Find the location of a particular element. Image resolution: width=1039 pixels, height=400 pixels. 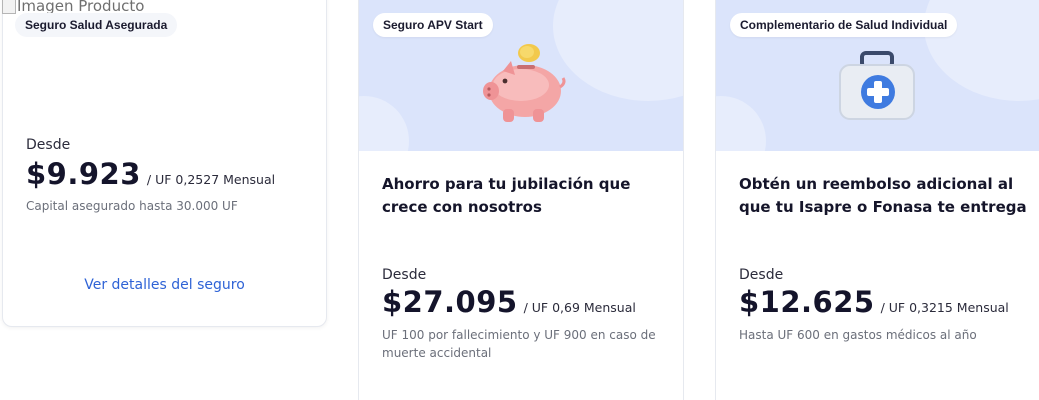

product-tag: Complementario de Salud Individual is located at coordinates (844, 25).